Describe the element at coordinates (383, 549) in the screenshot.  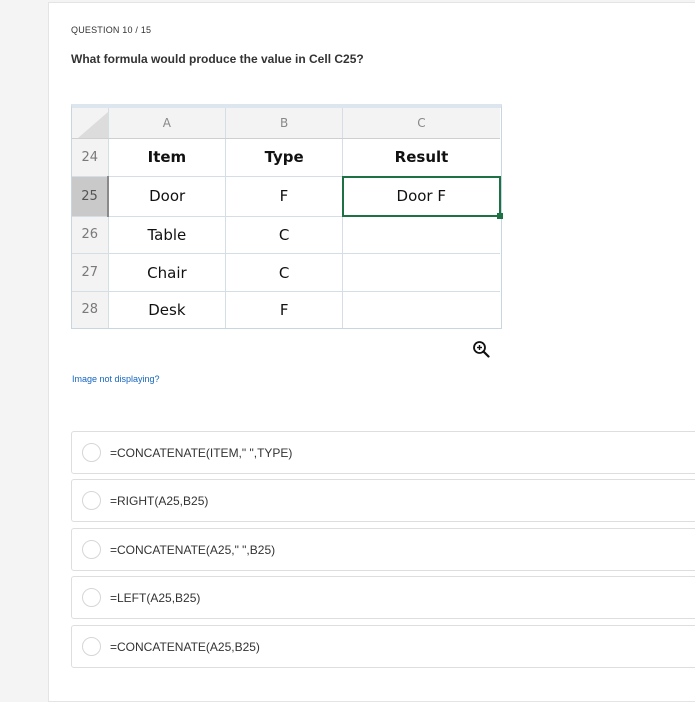
I see `answer-option: =CONCATENATE(A25," ",B25)` at that location.